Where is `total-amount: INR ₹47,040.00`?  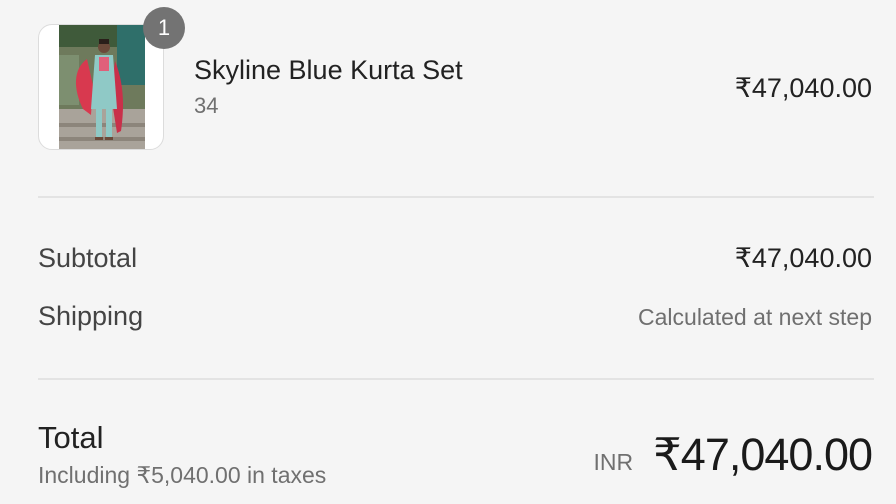 total-amount: INR ₹47,040.00 is located at coordinates (733, 455).